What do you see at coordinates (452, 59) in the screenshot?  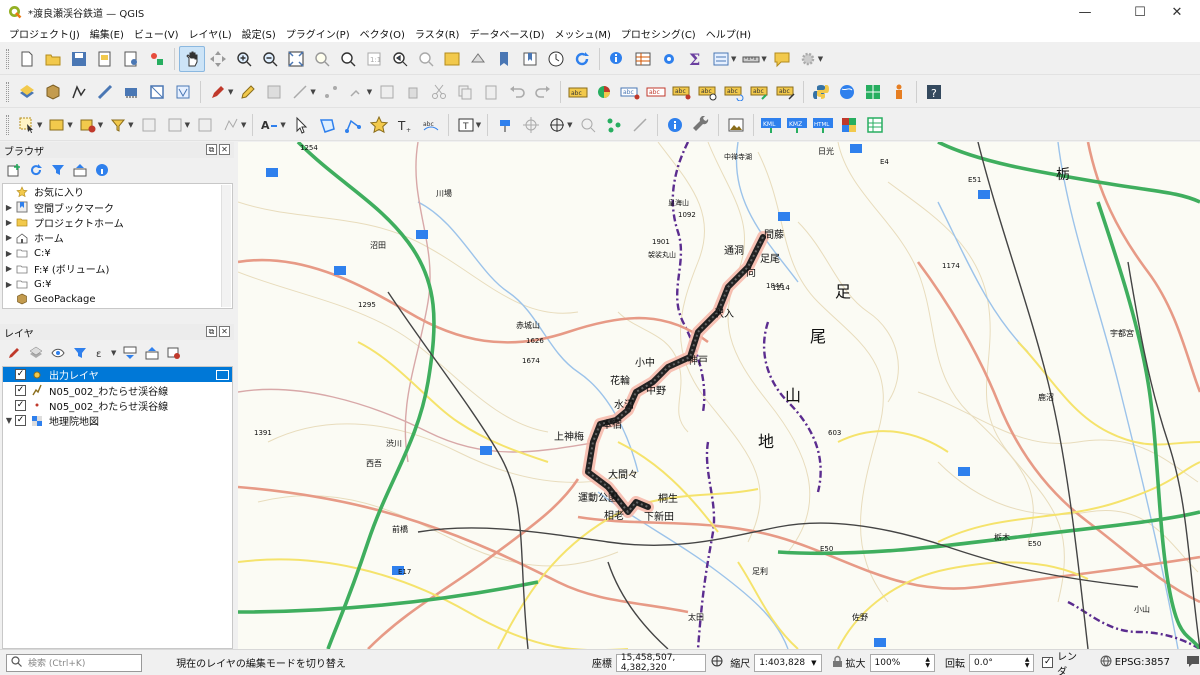 I see `new-map-view-icon` at bounding box center [452, 59].